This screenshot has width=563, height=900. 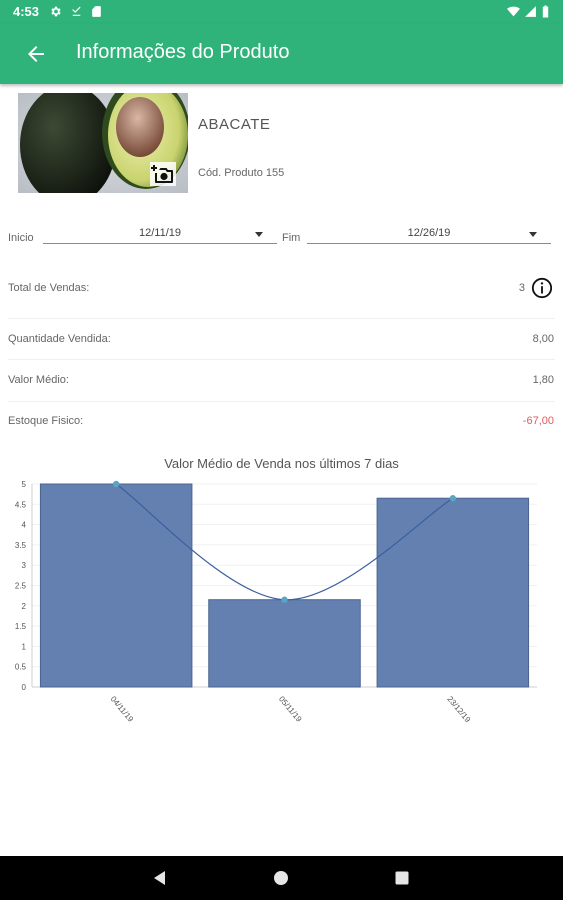 I want to click on app-bar: Informações do Produto, so click(x=281, y=54).